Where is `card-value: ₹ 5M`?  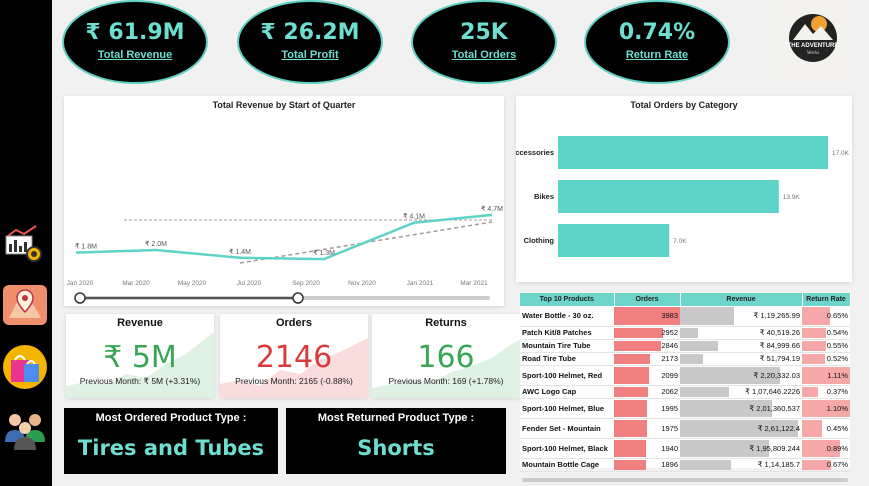
card-value: ₹ 5M is located at coordinates (140, 357).